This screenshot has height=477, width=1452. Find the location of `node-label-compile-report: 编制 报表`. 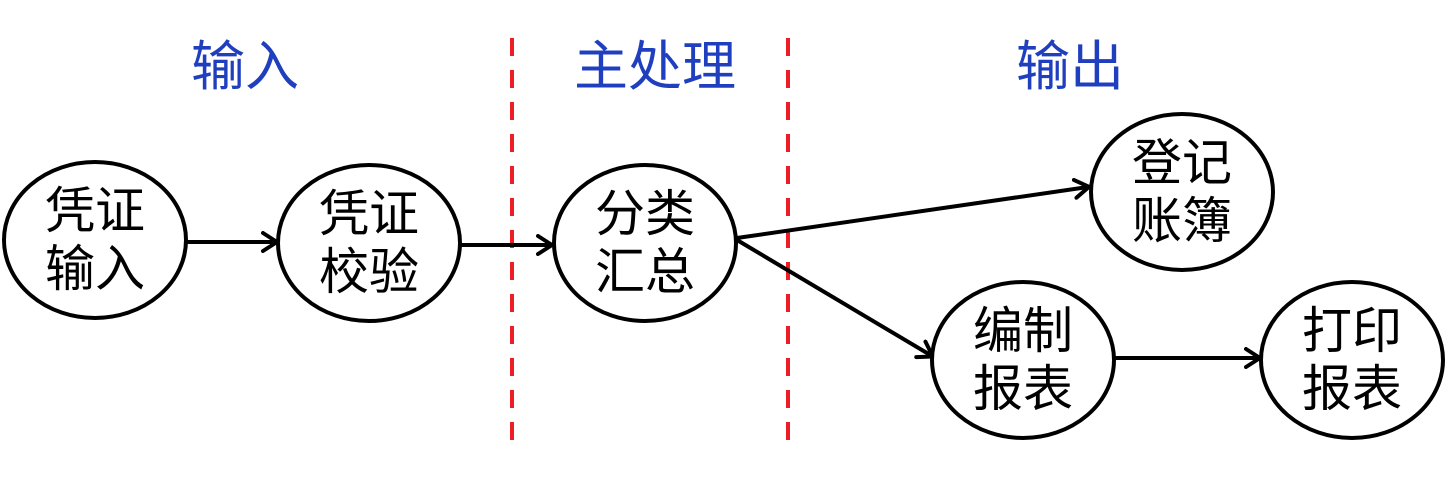

node-label-compile-report: 编制 报表 is located at coordinates (1023, 360).